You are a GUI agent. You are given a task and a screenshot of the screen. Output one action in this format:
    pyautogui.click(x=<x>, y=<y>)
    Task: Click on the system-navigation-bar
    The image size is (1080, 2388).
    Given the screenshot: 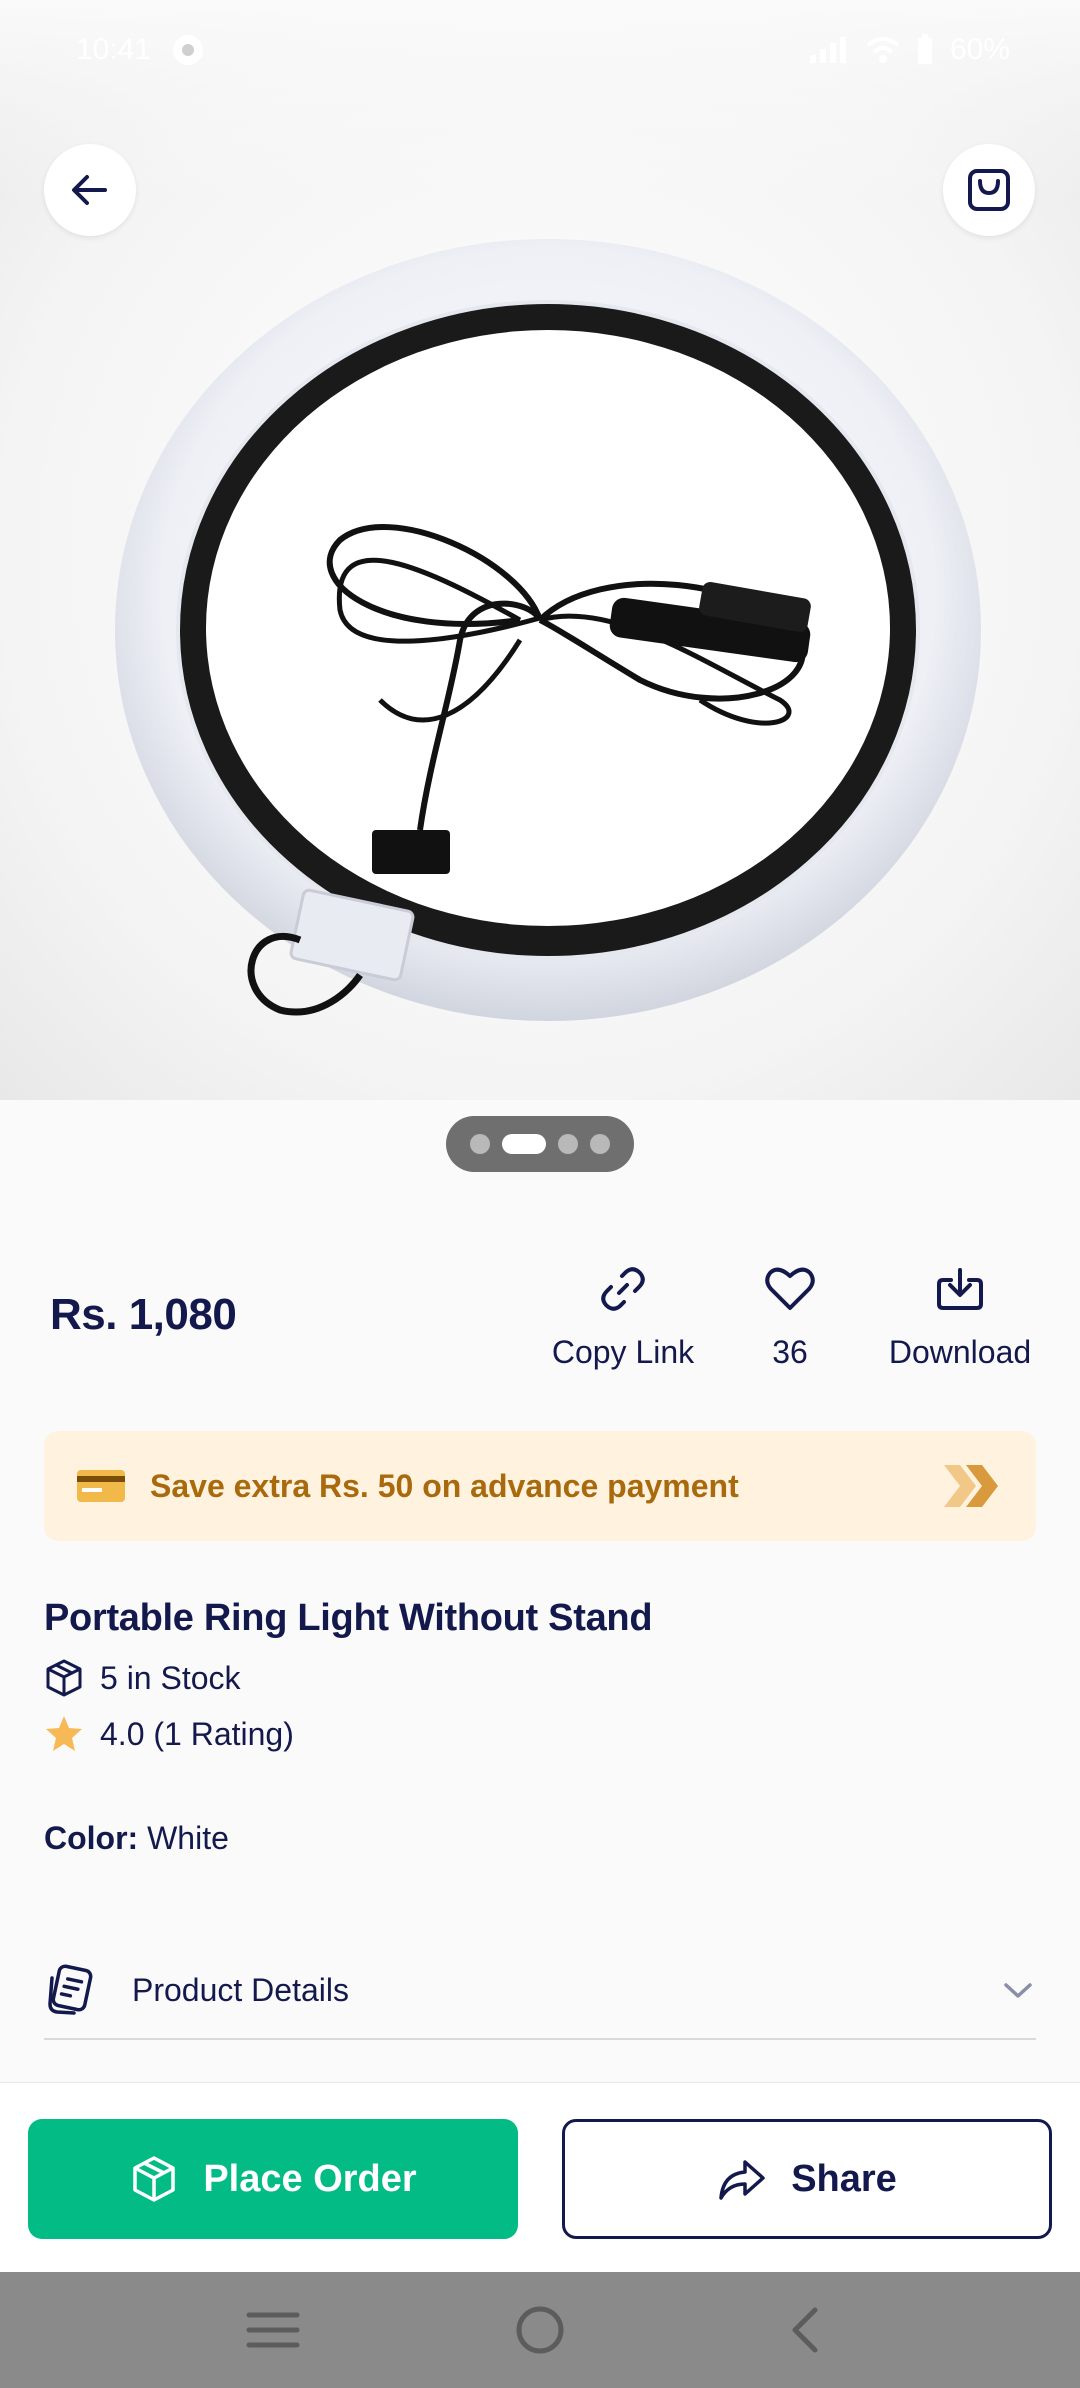 What is the action you would take?
    pyautogui.click(x=540, y=2330)
    